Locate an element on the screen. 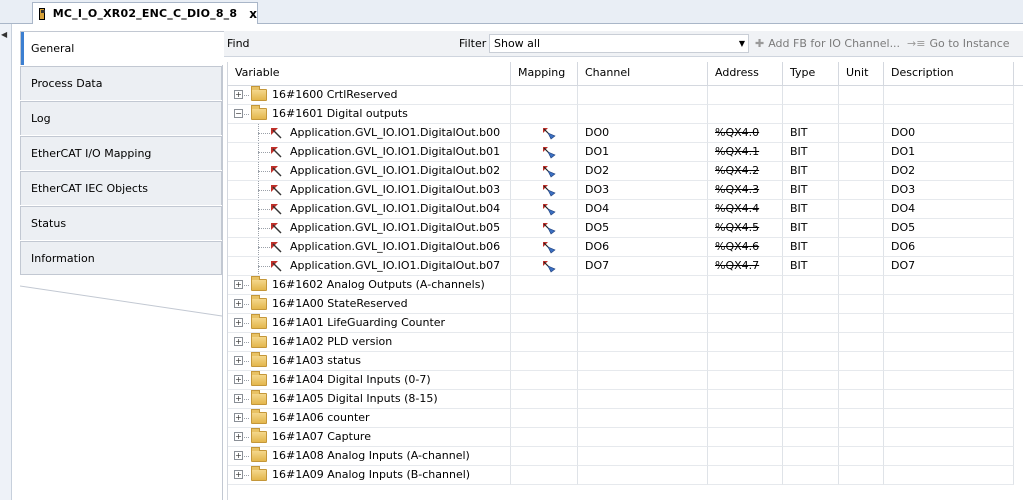  table-row-group: +16#1A02 PLD version is located at coordinates (625, 342).